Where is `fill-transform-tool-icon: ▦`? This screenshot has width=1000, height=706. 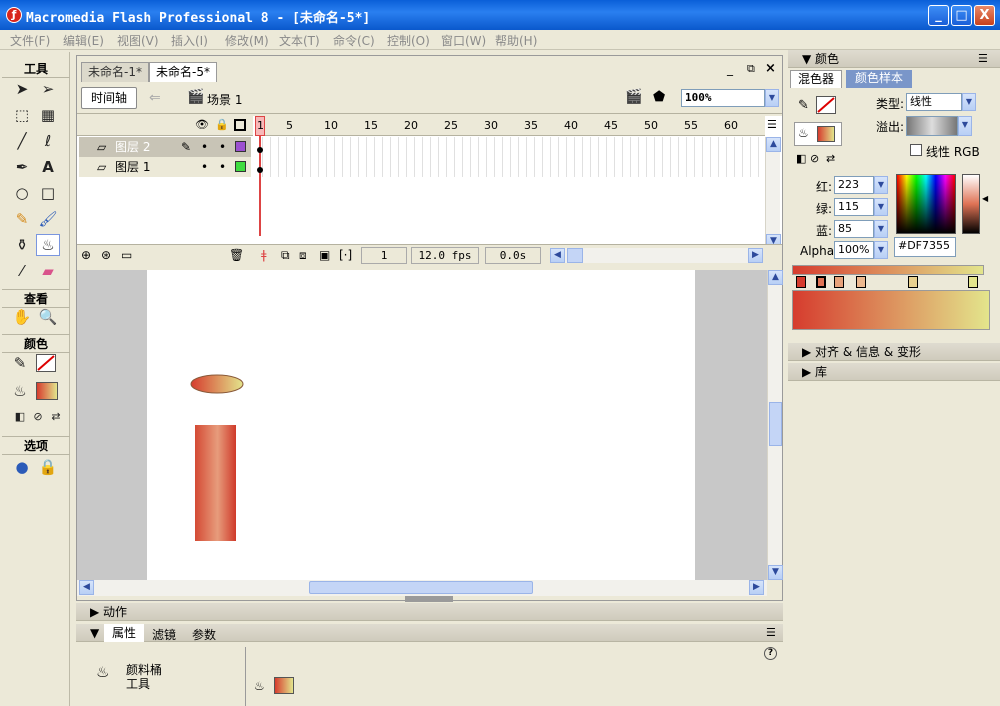
fill-transform-tool-icon: ▦ is located at coordinates (48, 115).